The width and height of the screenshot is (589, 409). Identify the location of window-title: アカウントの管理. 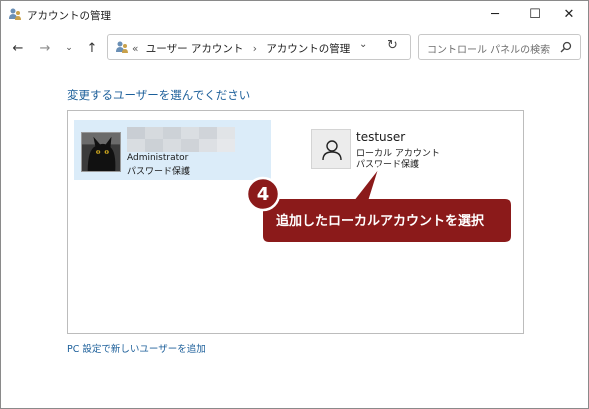
(69, 16).